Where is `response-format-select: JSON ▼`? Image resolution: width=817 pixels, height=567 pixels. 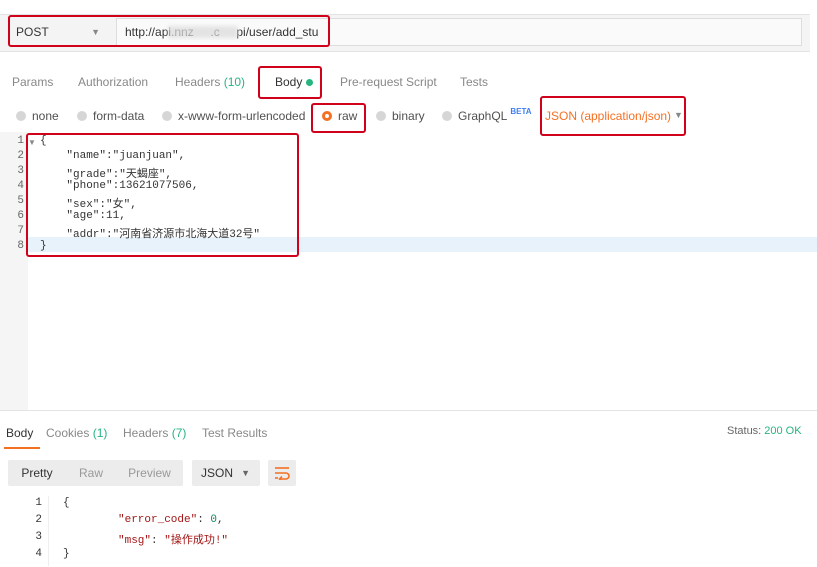 response-format-select: JSON ▼ is located at coordinates (226, 473).